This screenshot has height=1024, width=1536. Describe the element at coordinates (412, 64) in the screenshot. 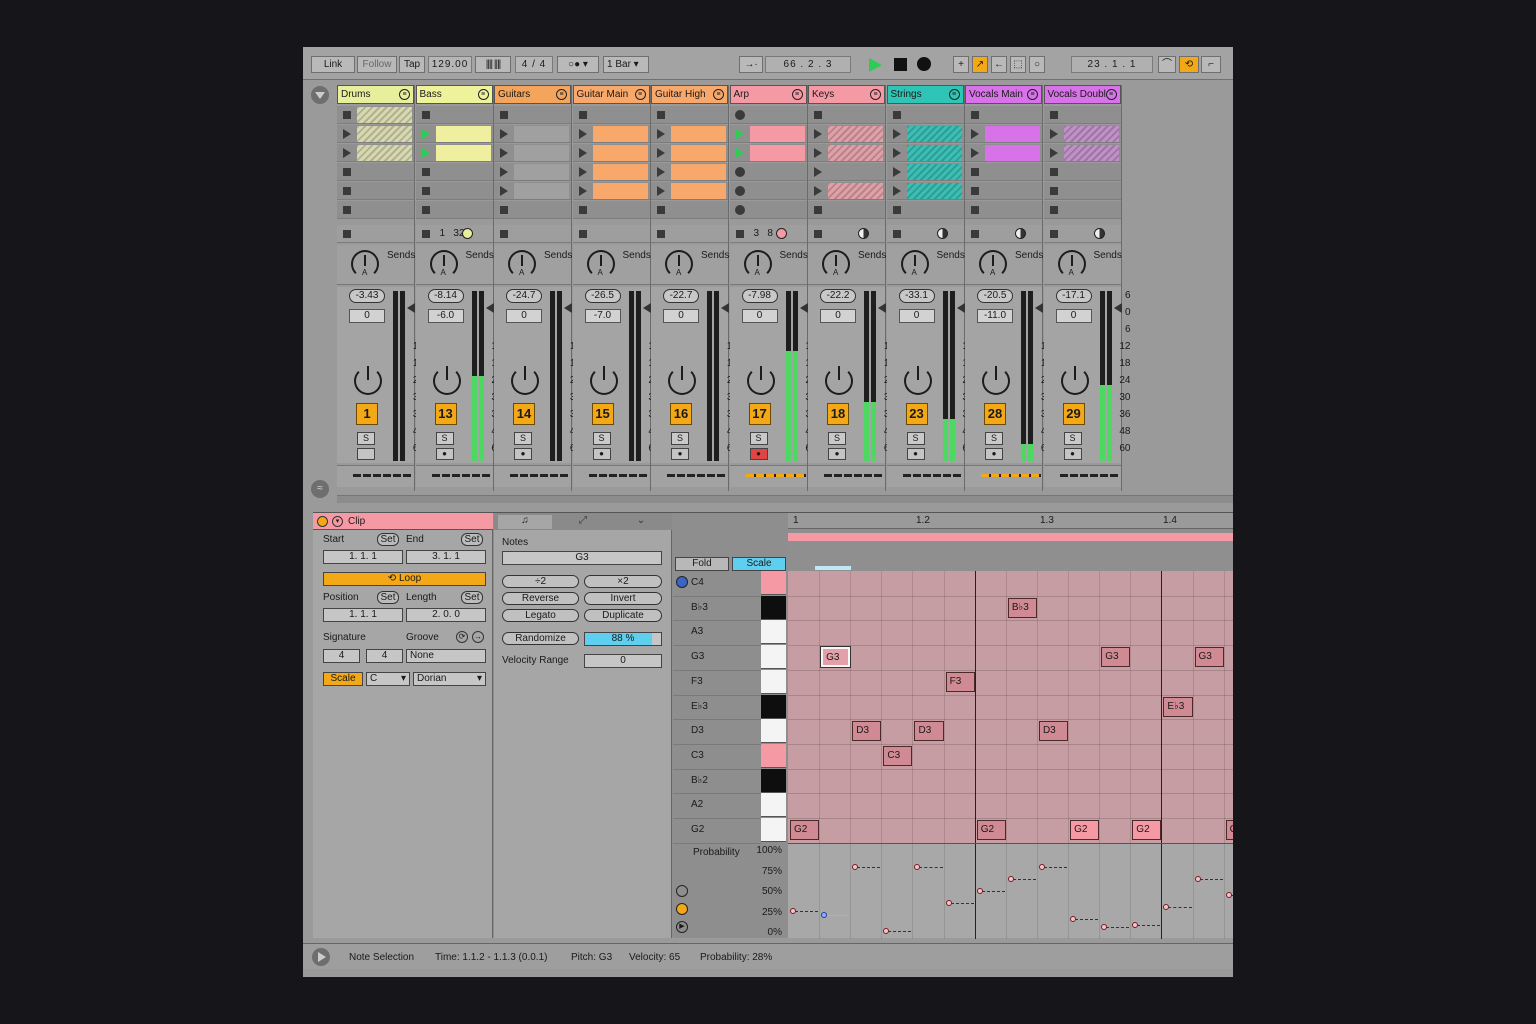

I see `tap-button: Tap` at that location.